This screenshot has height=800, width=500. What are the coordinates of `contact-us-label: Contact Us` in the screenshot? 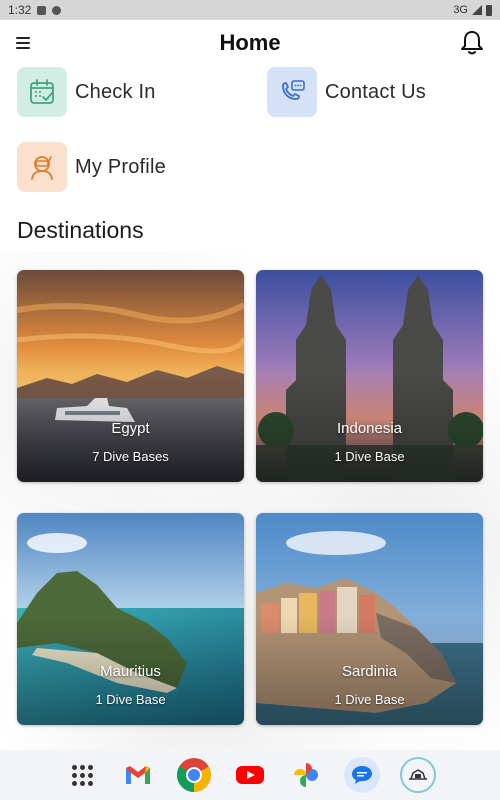 It's located at (375, 91).